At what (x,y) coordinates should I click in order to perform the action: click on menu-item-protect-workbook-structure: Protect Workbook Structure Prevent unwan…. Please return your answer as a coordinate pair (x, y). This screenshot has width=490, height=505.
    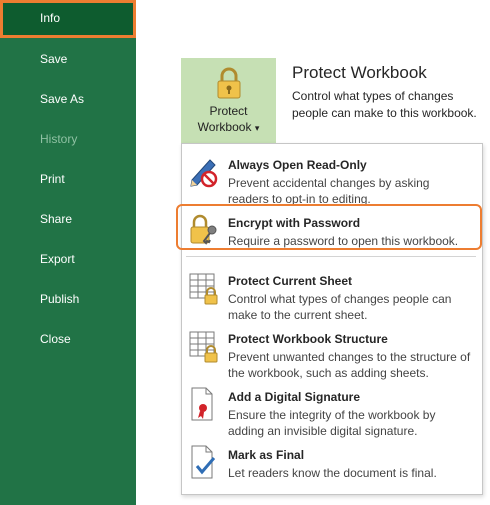
    Looking at the image, I should click on (332, 352).